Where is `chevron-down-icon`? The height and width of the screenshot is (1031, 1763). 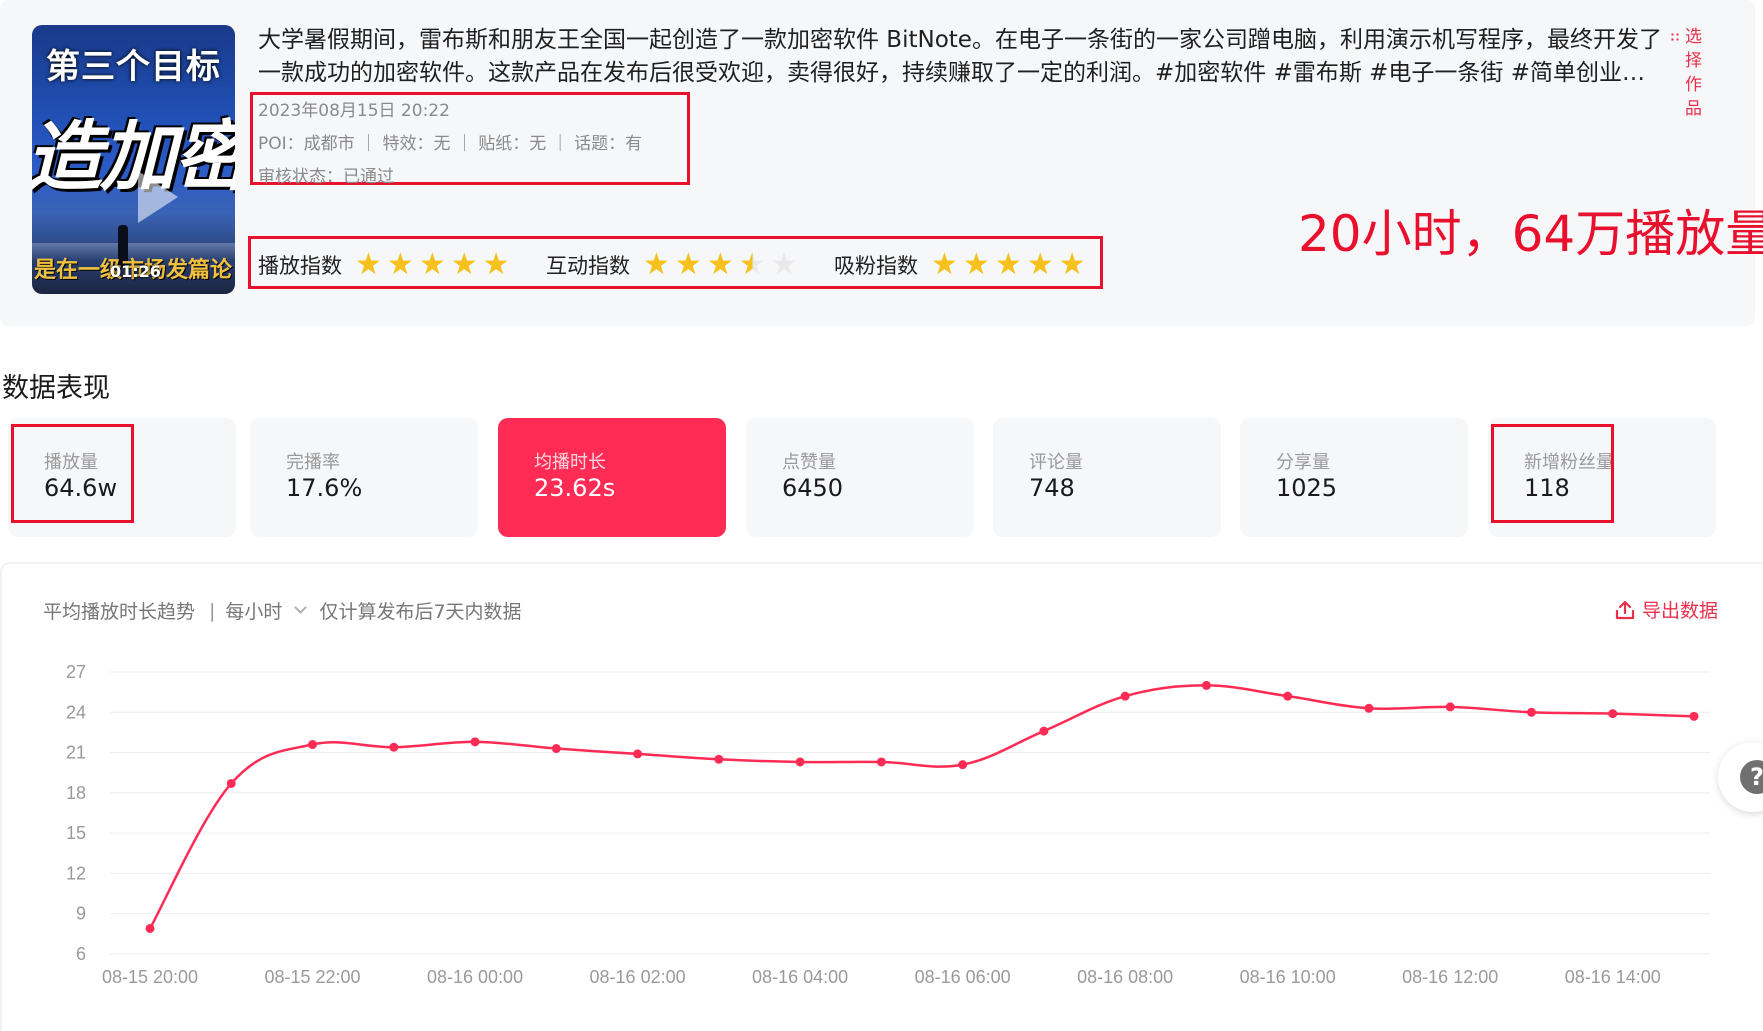
chevron-down-icon is located at coordinates (301, 607).